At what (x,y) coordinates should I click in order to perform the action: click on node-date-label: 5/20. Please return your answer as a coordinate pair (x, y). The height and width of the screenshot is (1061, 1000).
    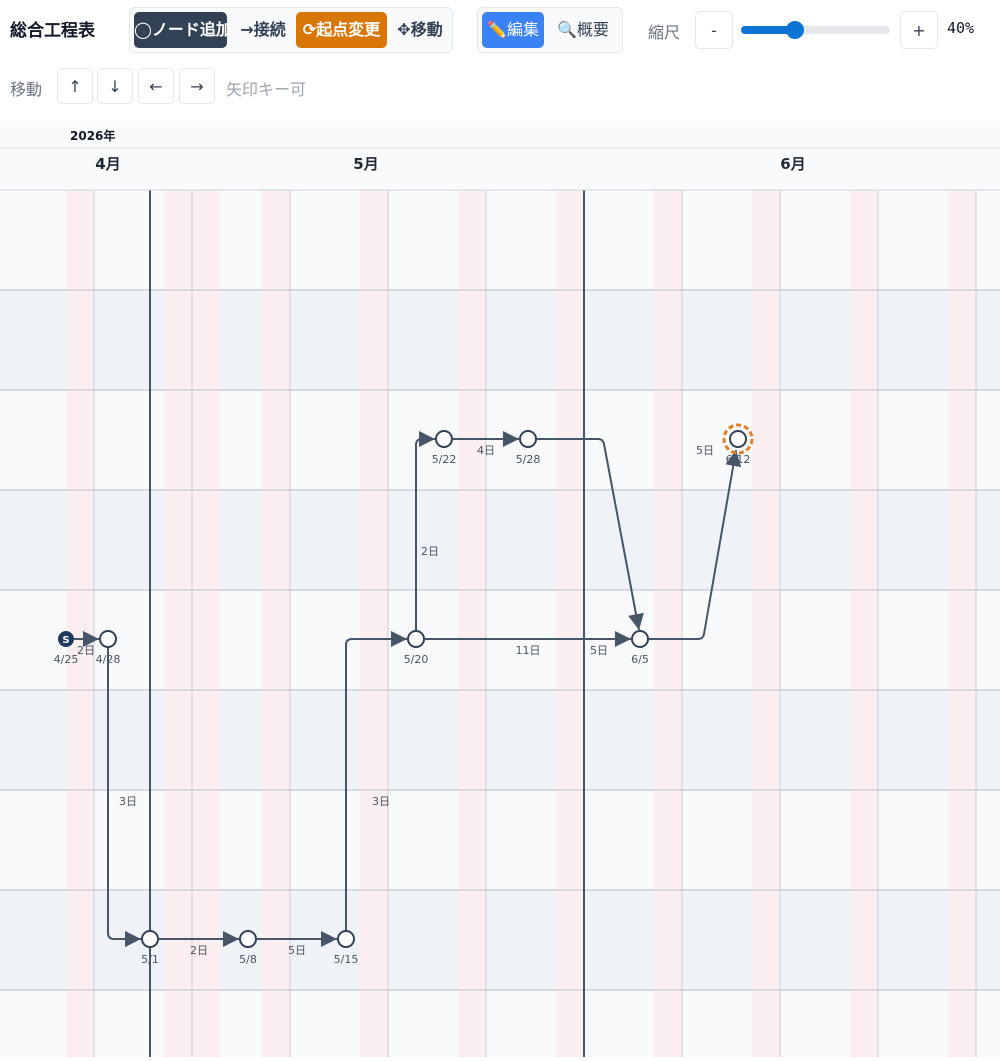
    Looking at the image, I should click on (416, 659).